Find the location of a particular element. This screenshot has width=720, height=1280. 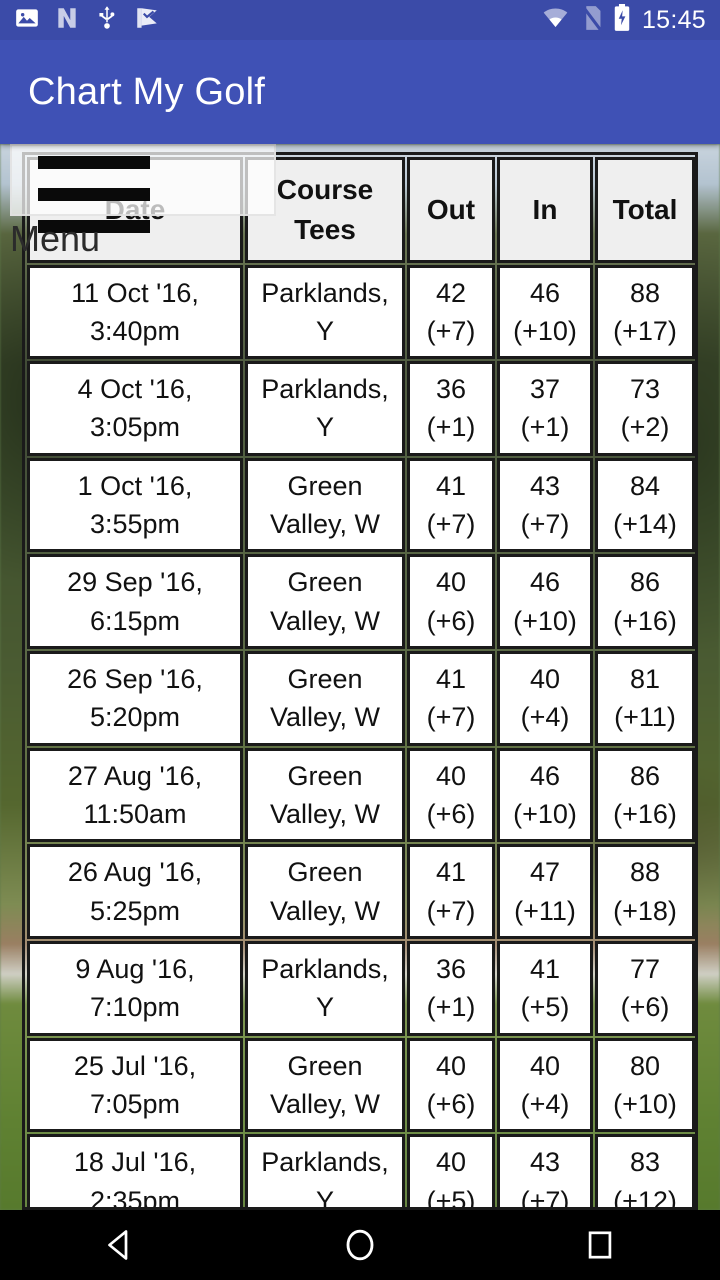

cell-in: 47 (+11) is located at coordinates (545, 892).